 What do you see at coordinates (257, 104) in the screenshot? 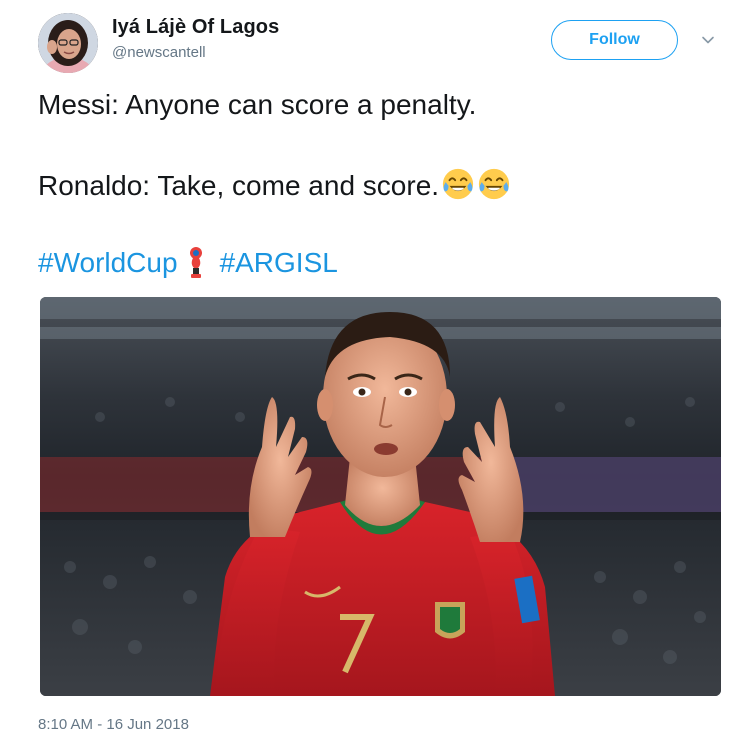
I see `tweet-text-line-1: Messi: Anyone can score a penalty.` at bounding box center [257, 104].